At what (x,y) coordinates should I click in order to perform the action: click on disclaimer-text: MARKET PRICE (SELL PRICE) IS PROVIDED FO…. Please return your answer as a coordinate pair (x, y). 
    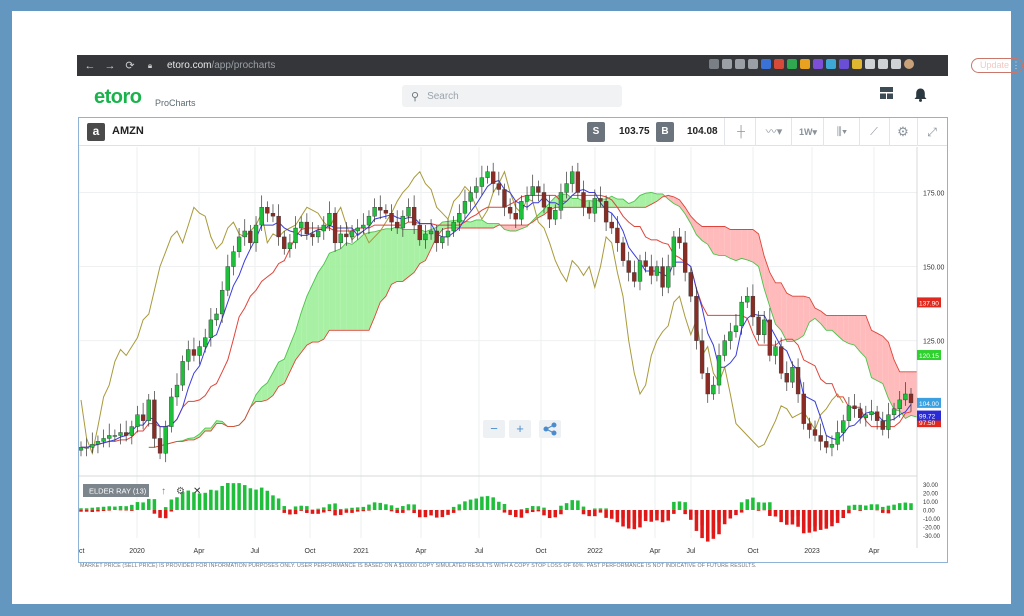
    Looking at the image, I should click on (418, 566).